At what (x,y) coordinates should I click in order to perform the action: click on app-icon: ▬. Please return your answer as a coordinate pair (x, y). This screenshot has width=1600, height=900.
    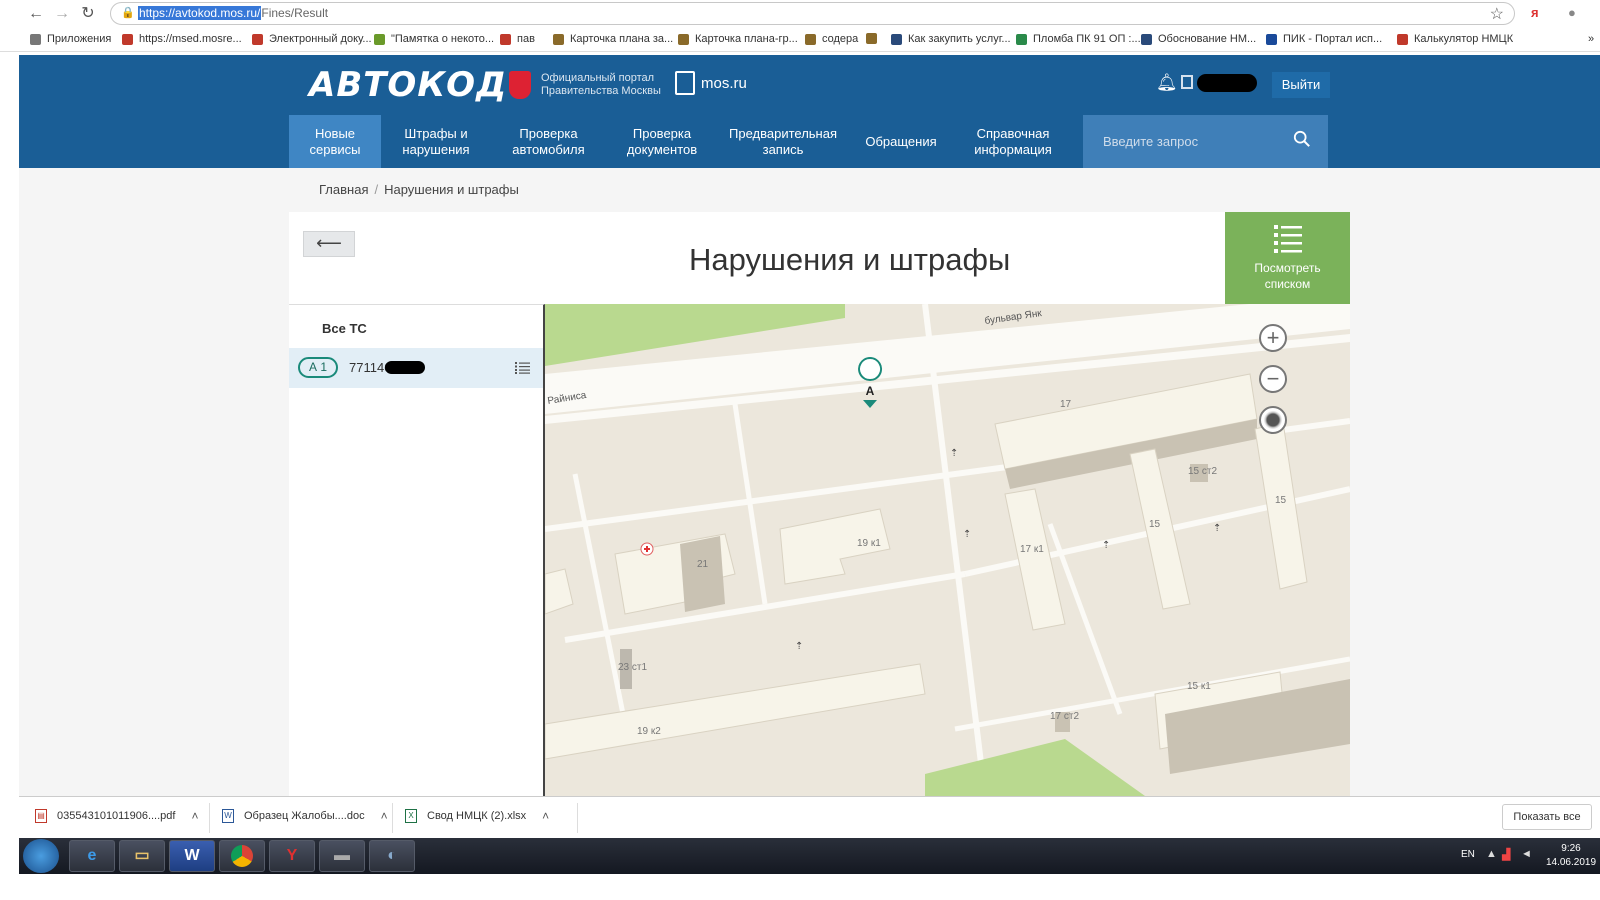
    Looking at the image, I should click on (342, 856).